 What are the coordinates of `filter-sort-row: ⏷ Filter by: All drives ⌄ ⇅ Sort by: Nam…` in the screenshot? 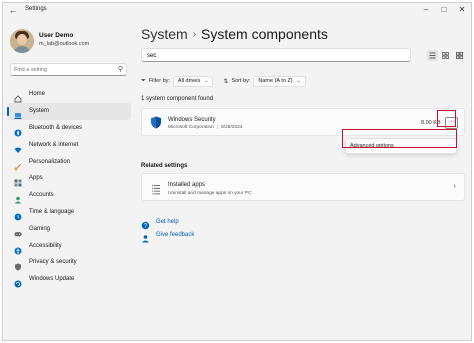 It's located at (223, 81).